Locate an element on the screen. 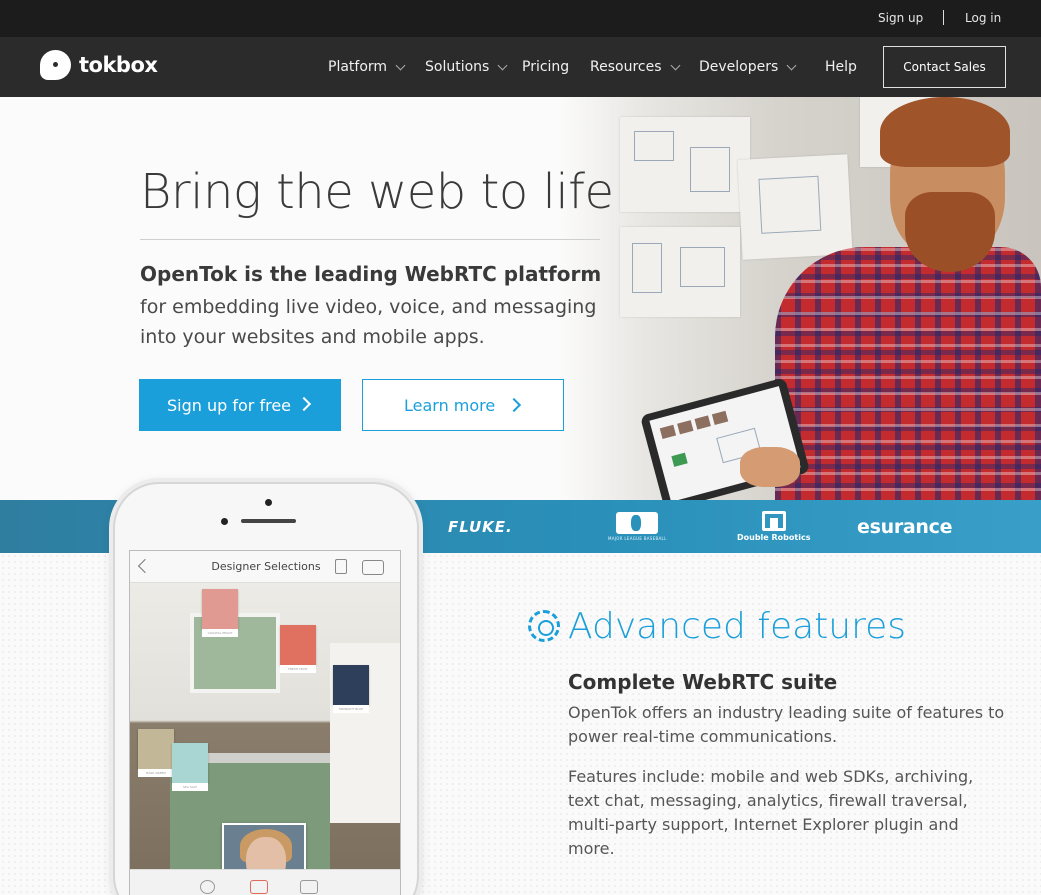 This screenshot has width=1041, height=895. signup-free-button: Sign up for free is located at coordinates (240, 405).